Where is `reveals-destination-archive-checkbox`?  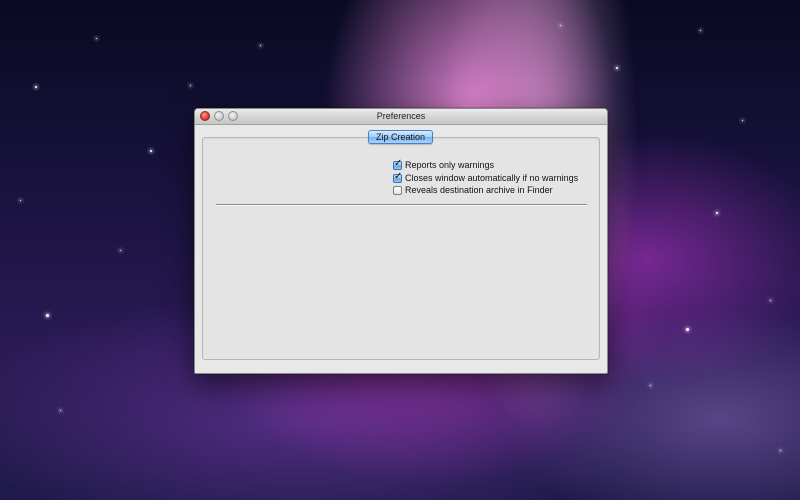
reveals-destination-archive-checkbox is located at coordinates (397, 190).